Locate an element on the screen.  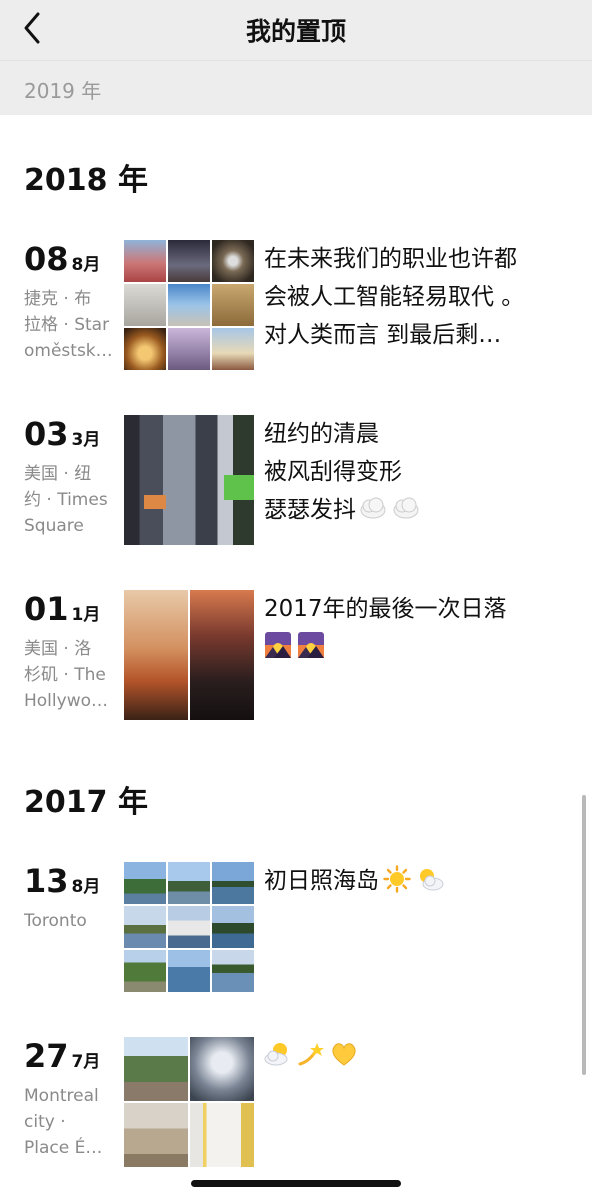
entry-text is located at coordinates (414, 1056).